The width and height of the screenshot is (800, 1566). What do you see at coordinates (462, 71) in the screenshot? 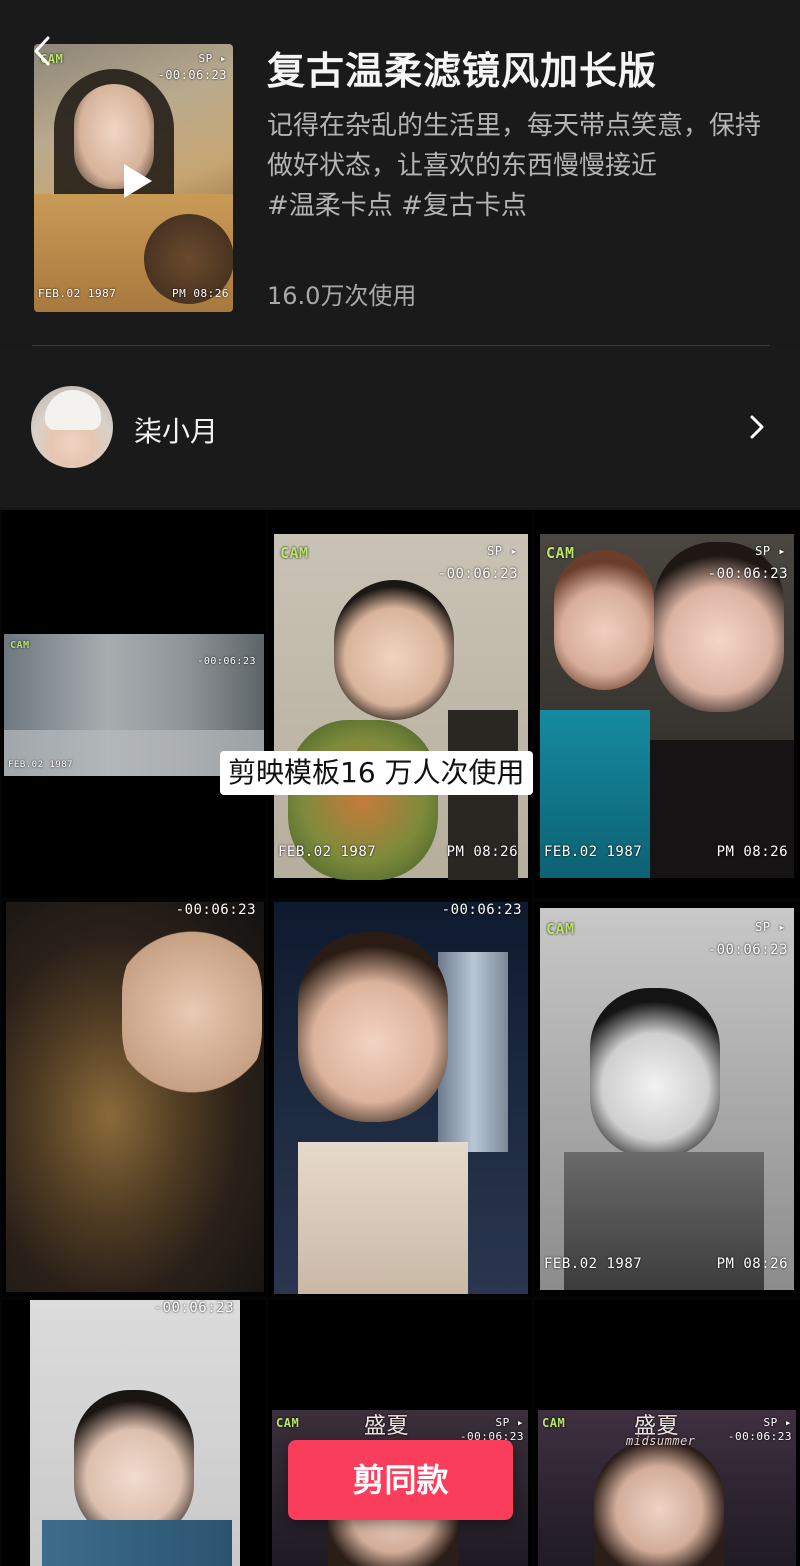
I see `template-title: 复古温柔滤镜风加长版` at bounding box center [462, 71].